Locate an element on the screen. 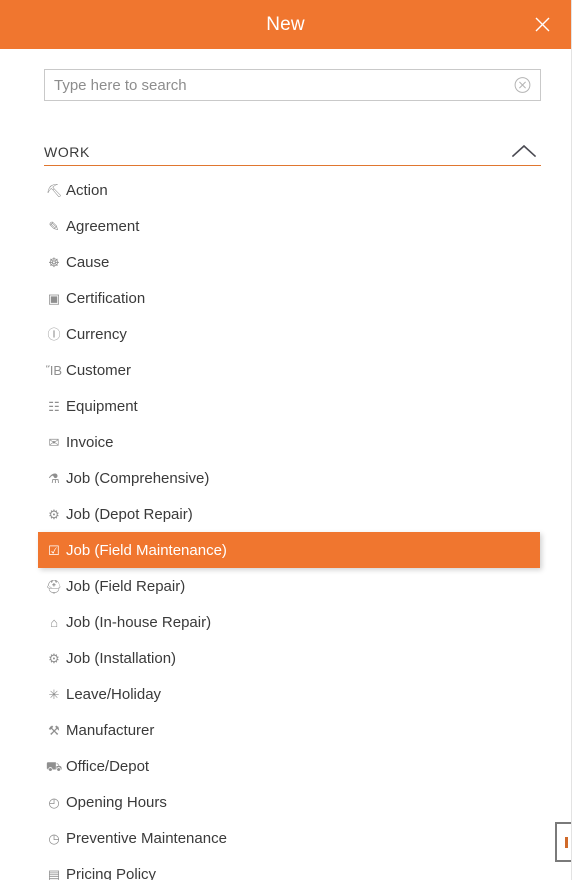  list-item: ✳ Leave/Holiday is located at coordinates (289, 694).